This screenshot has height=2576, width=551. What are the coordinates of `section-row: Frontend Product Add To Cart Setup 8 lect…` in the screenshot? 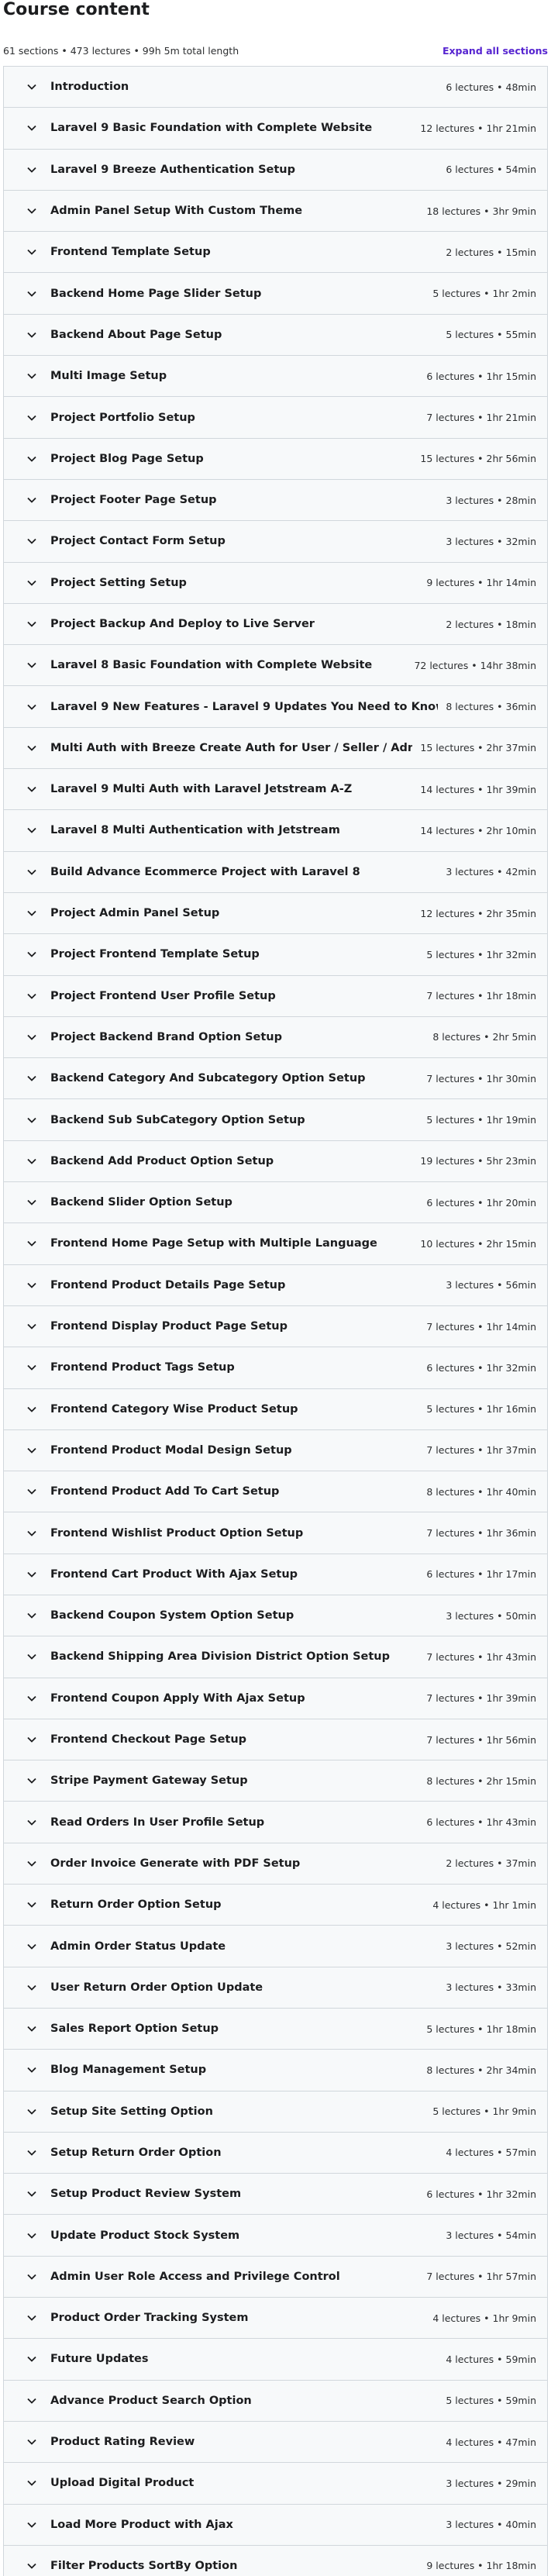 It's located at (275, 1492).